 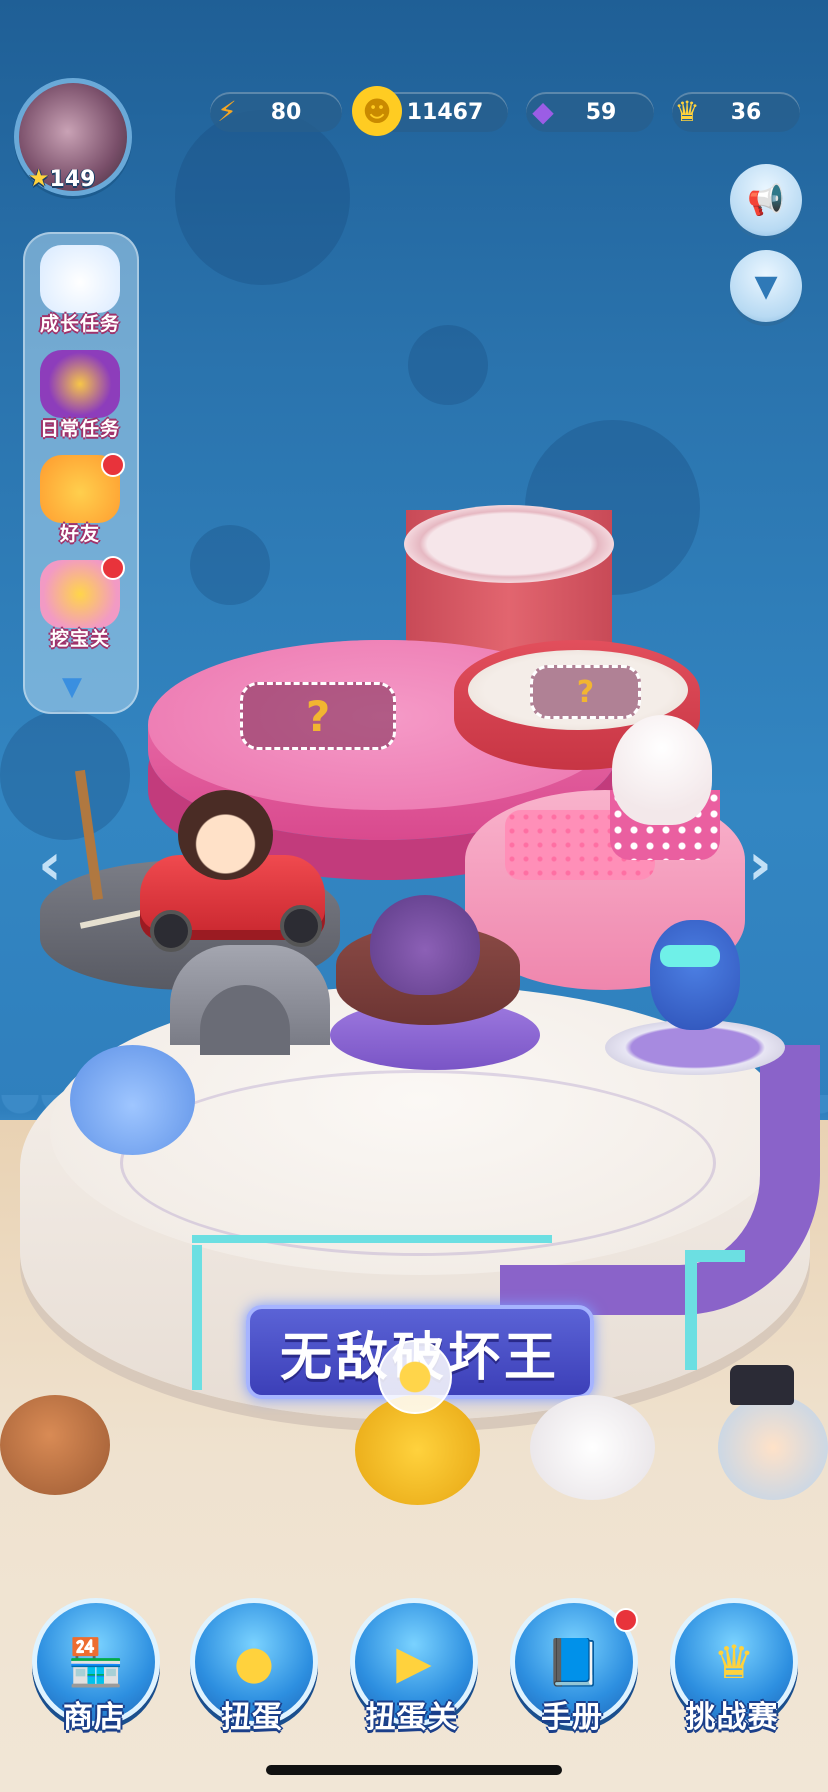 What do you see at coordinates (377, 111) in the screenshot?
I see `coin-icon: ☻` at bounding box center [377, 111].